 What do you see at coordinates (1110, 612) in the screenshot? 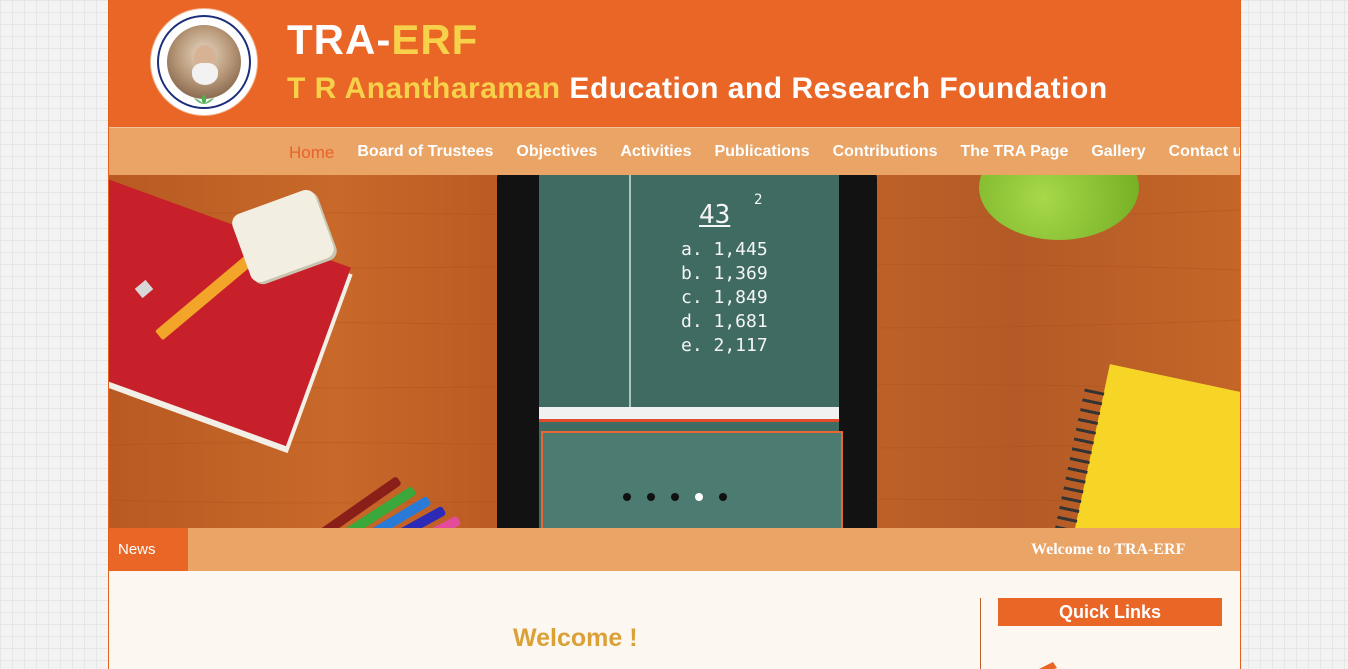
I see `quick-links-title: Quick Links` at bounding box center [1110, 612].